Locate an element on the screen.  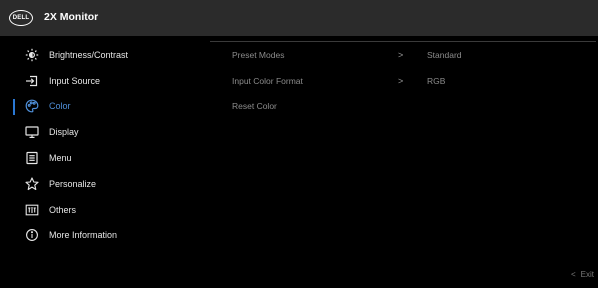
osd-title: 2X Monitor is located at coordinates (71, 17).